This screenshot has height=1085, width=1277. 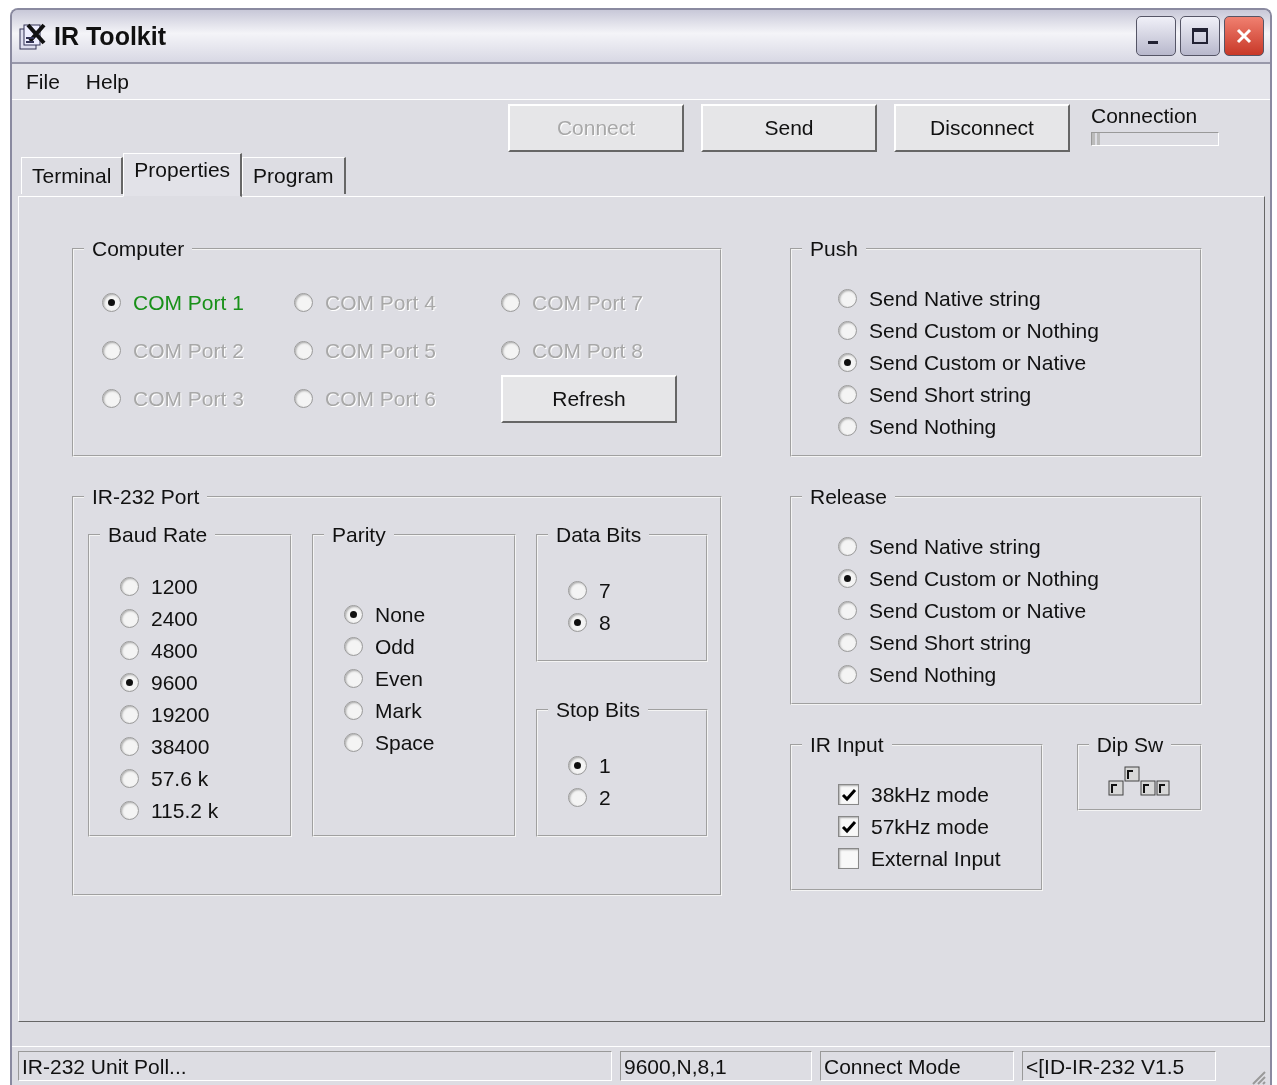 What do you see at coordinates (599, 534) in the screenshot?
I see `group-title: Data Bits` at bounding box center [599, 534].